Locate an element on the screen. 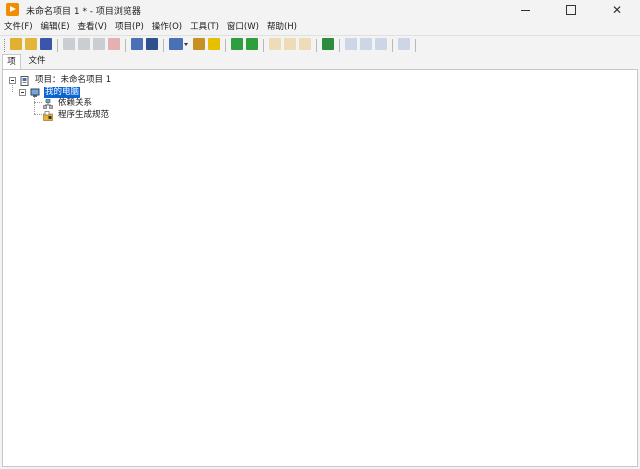 The width and height of the screenshot is (640, 469). menu-project: 项目(P) is located at coordinates (129, 27).